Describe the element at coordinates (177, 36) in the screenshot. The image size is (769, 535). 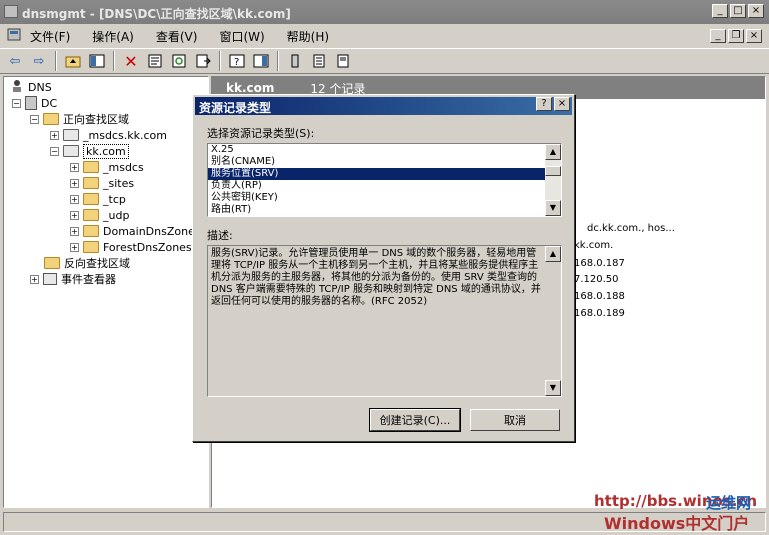
I see `menu-view: 查看(V)` at that location.